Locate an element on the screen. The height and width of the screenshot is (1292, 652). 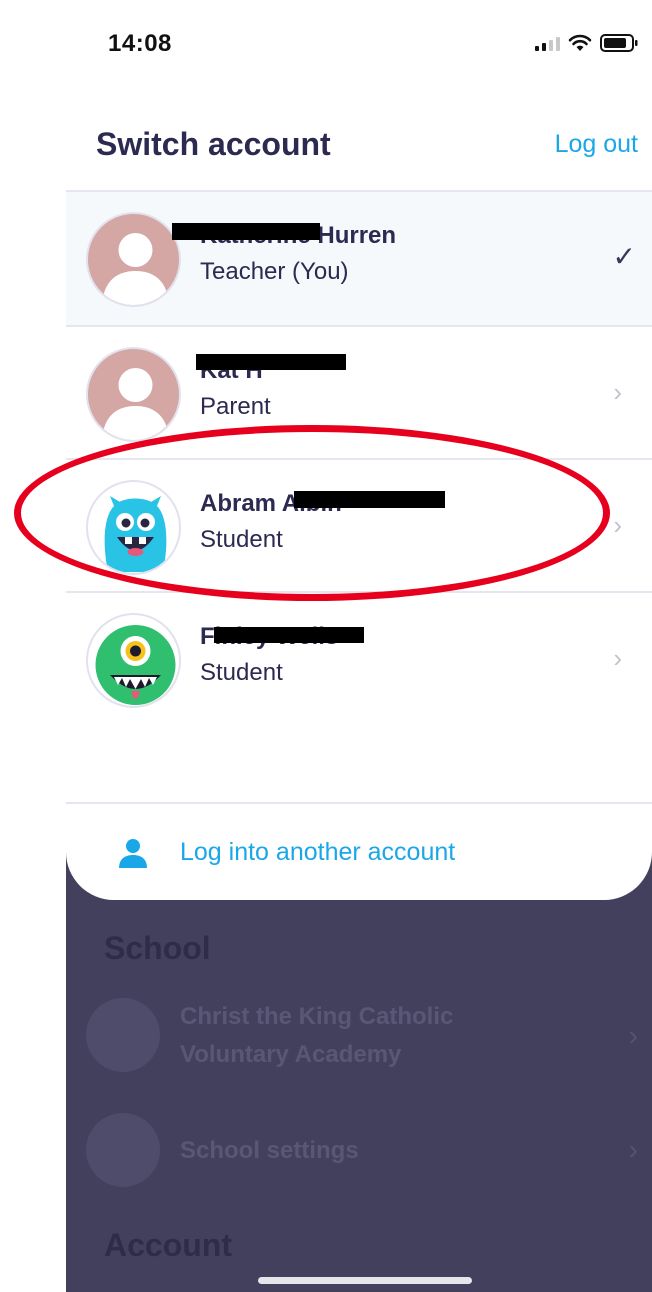
user-icon is located at coordinates (133, 853).